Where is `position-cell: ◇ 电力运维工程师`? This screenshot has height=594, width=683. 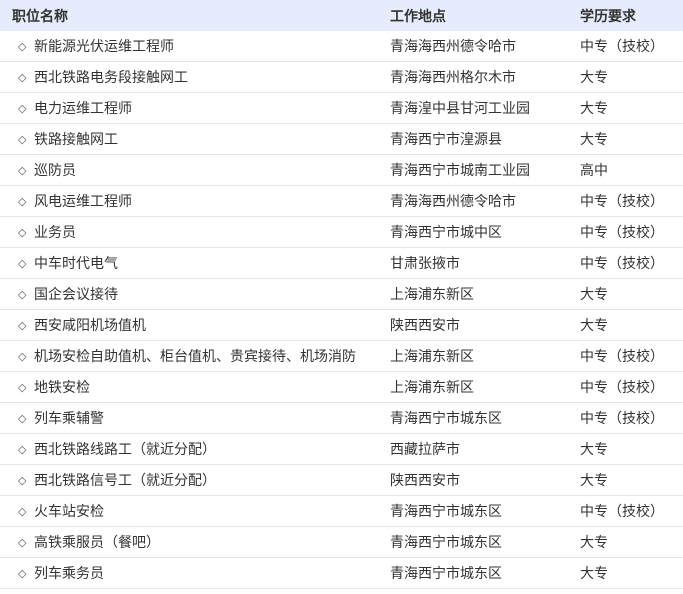
position-cell: ◇ 电力运维工程师 is located at coordinates (189, 108).